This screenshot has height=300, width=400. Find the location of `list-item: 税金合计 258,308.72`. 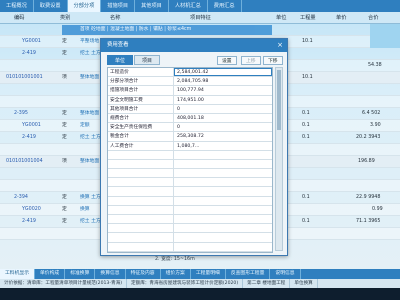

list-item: 税金合计 258,308.72 is located at coordinates (190, 137).